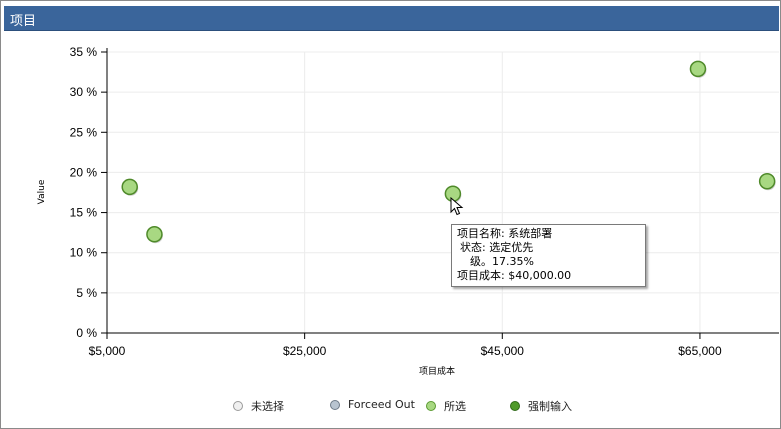 This screenshot has width=781, height=429. What do you see at coordinates (42, 191) in the screenshot?
I see `y-axis-label: Value` at bounding box center [42, 191].